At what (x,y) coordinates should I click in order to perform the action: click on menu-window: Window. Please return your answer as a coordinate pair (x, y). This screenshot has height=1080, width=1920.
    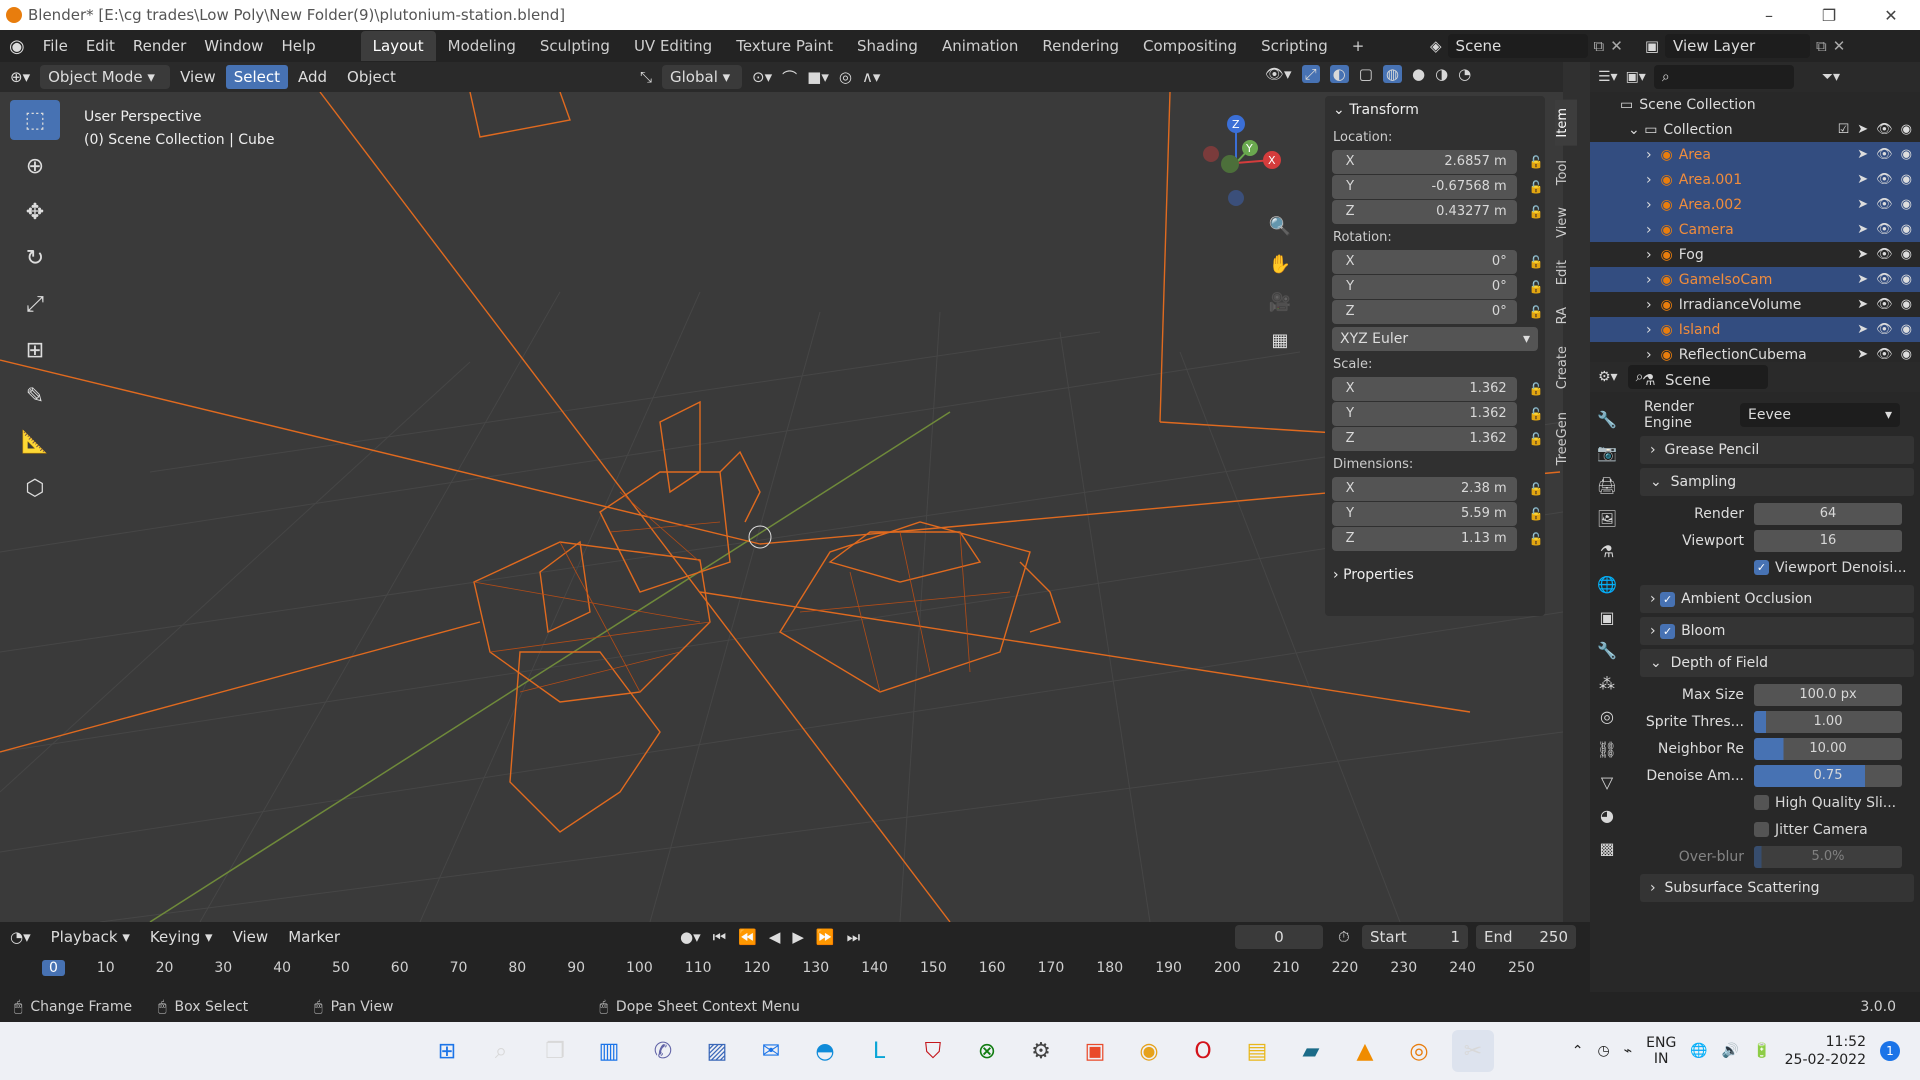
    Looking at the image, I should click on (233, 46).